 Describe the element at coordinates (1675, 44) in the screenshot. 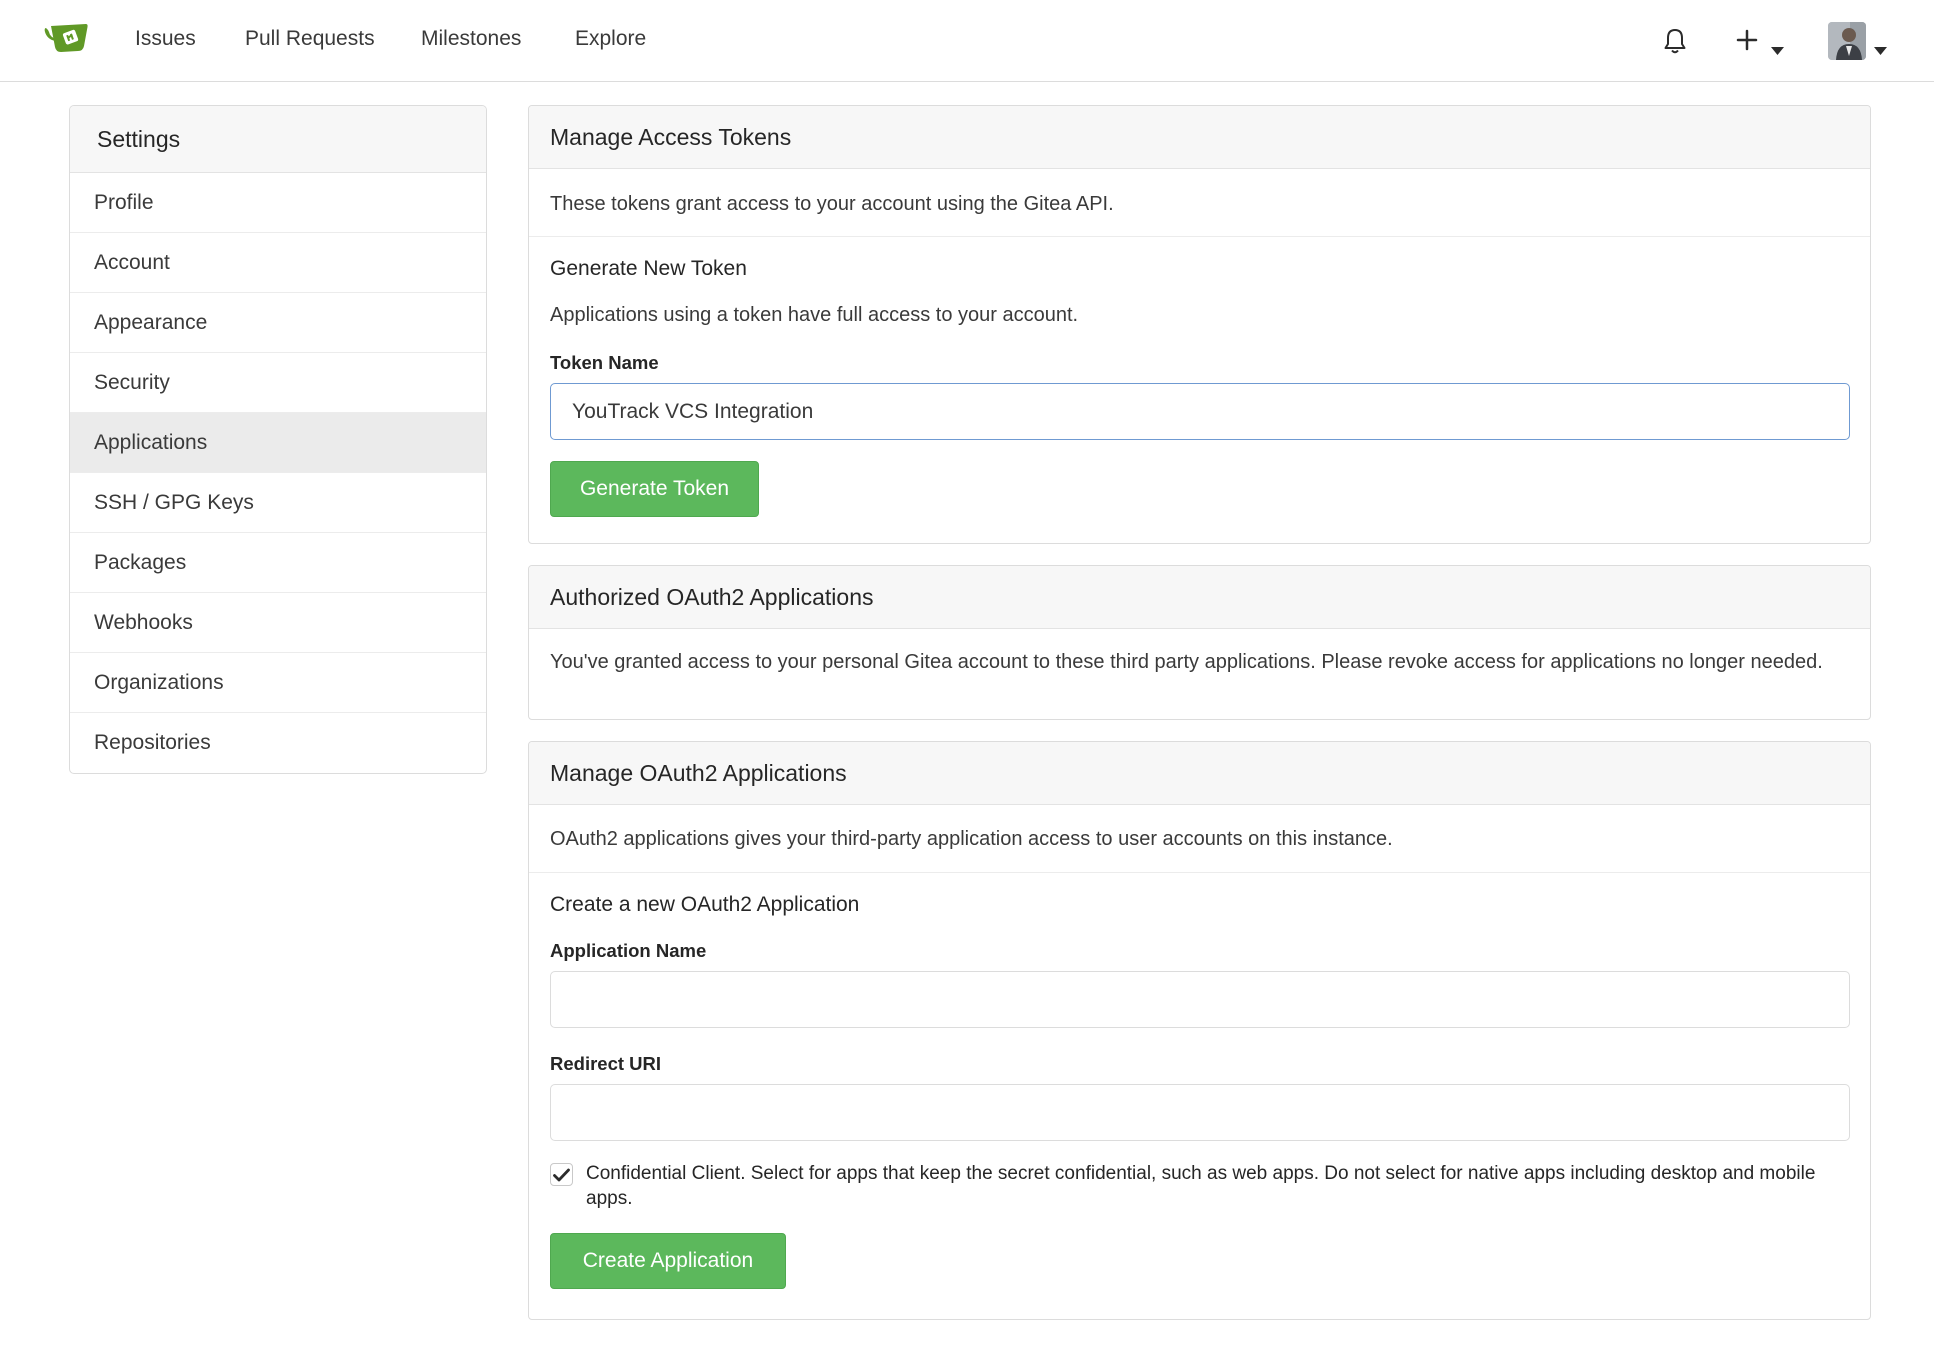

I see `bell-icon` at that location.